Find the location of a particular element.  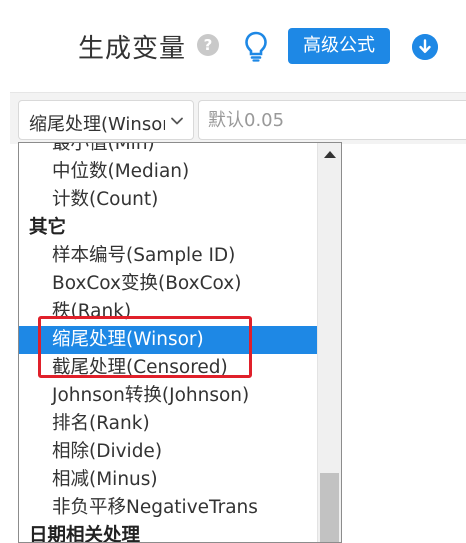

scroll-thumb is located at coordinates (329, 507).